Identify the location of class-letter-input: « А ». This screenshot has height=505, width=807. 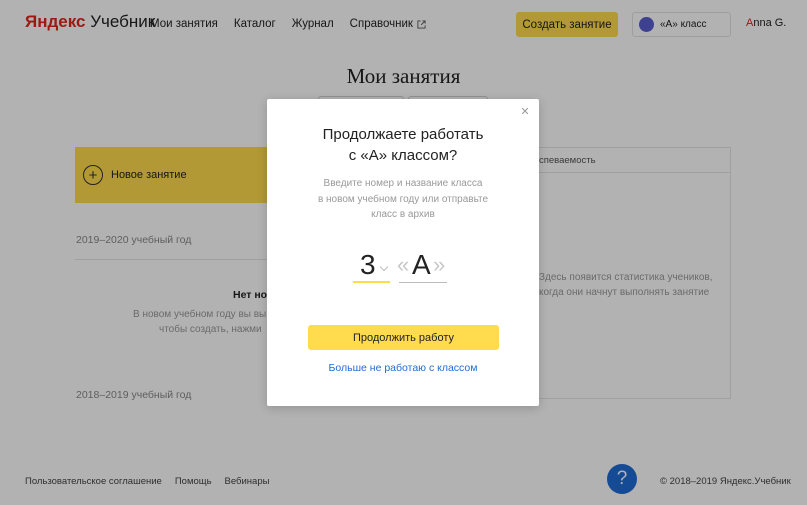
(422, 264).